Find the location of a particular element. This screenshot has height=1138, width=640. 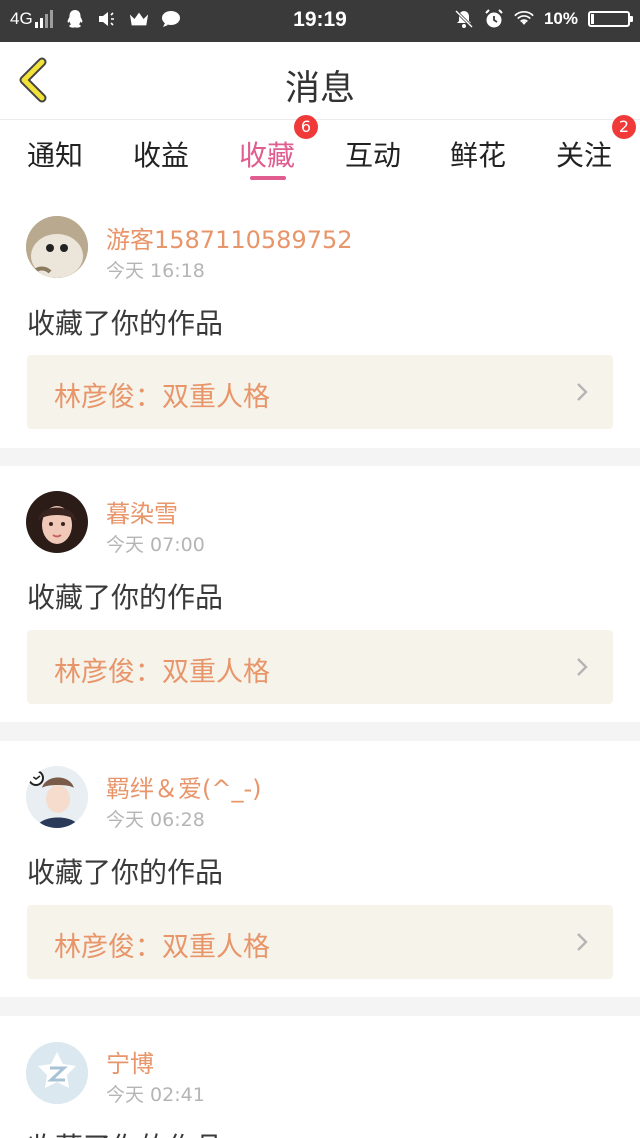

app-header: 消息 is located at coordinates (320, 81).